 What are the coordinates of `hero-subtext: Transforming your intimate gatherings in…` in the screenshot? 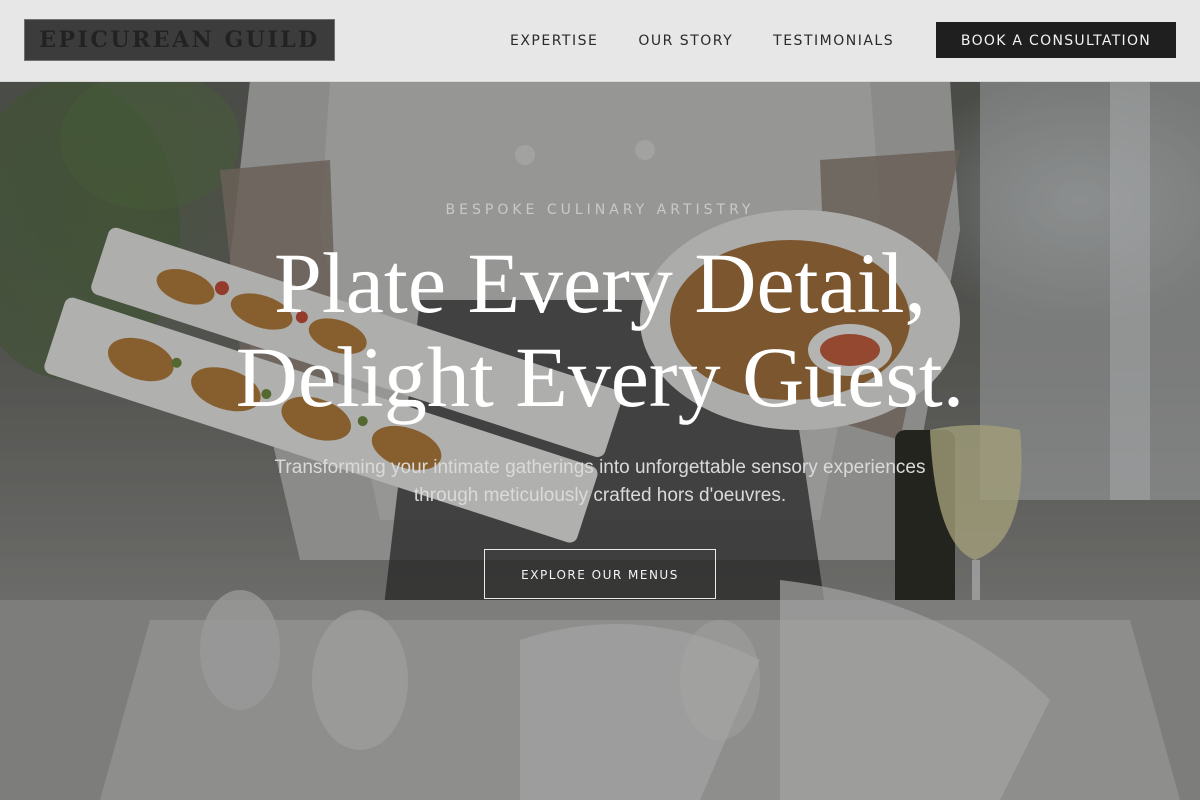 It's located at (600, 481).